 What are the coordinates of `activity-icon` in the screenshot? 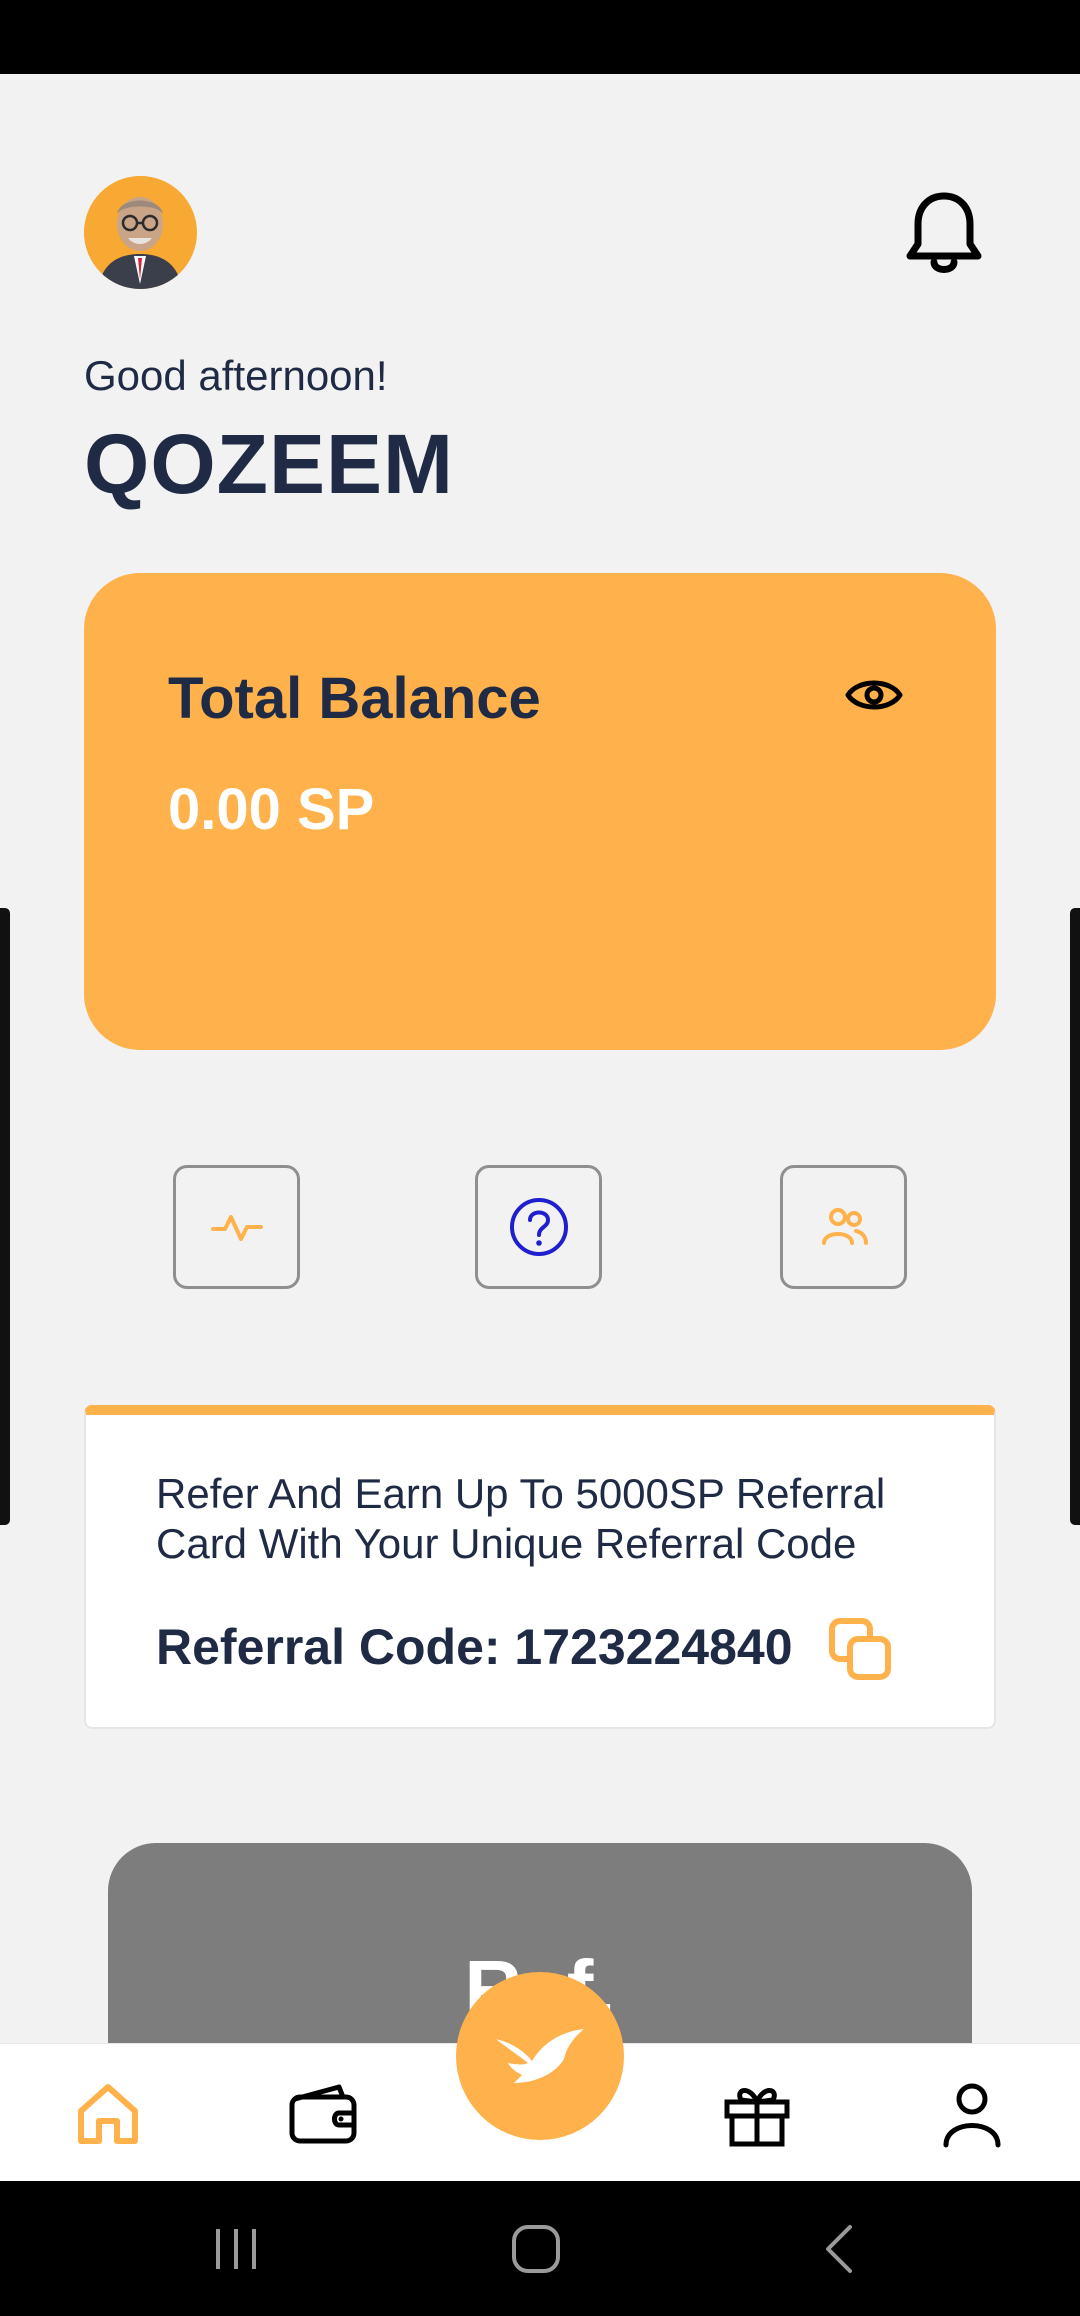 It's located at (236, 1228).